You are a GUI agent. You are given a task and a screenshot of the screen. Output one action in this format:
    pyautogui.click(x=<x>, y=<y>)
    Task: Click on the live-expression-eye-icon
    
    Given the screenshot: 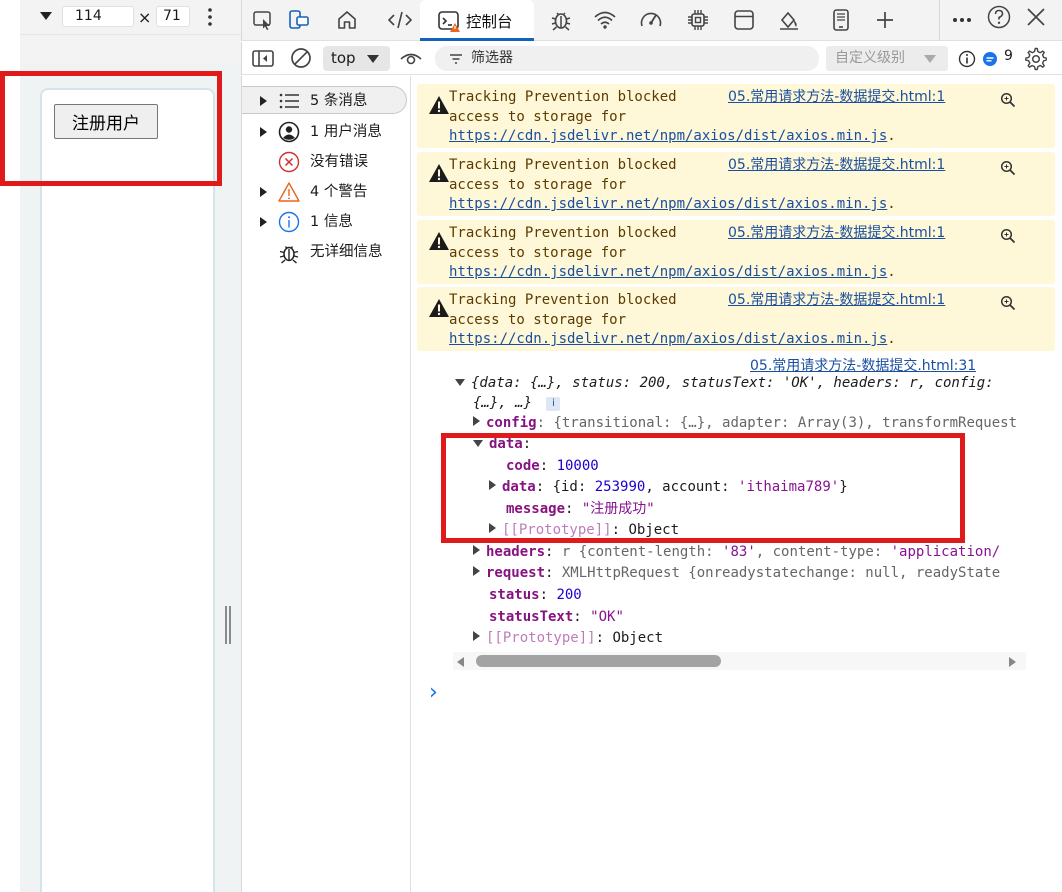 What is the action you would take?
    pyautogui.click(x=411, y=58)
    